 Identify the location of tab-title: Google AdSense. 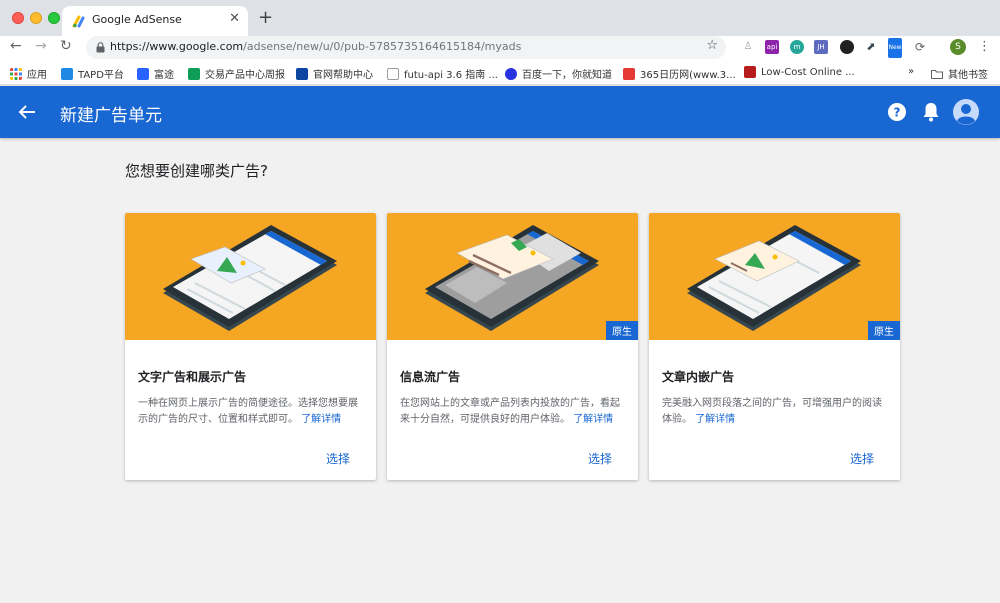
(137, 19).